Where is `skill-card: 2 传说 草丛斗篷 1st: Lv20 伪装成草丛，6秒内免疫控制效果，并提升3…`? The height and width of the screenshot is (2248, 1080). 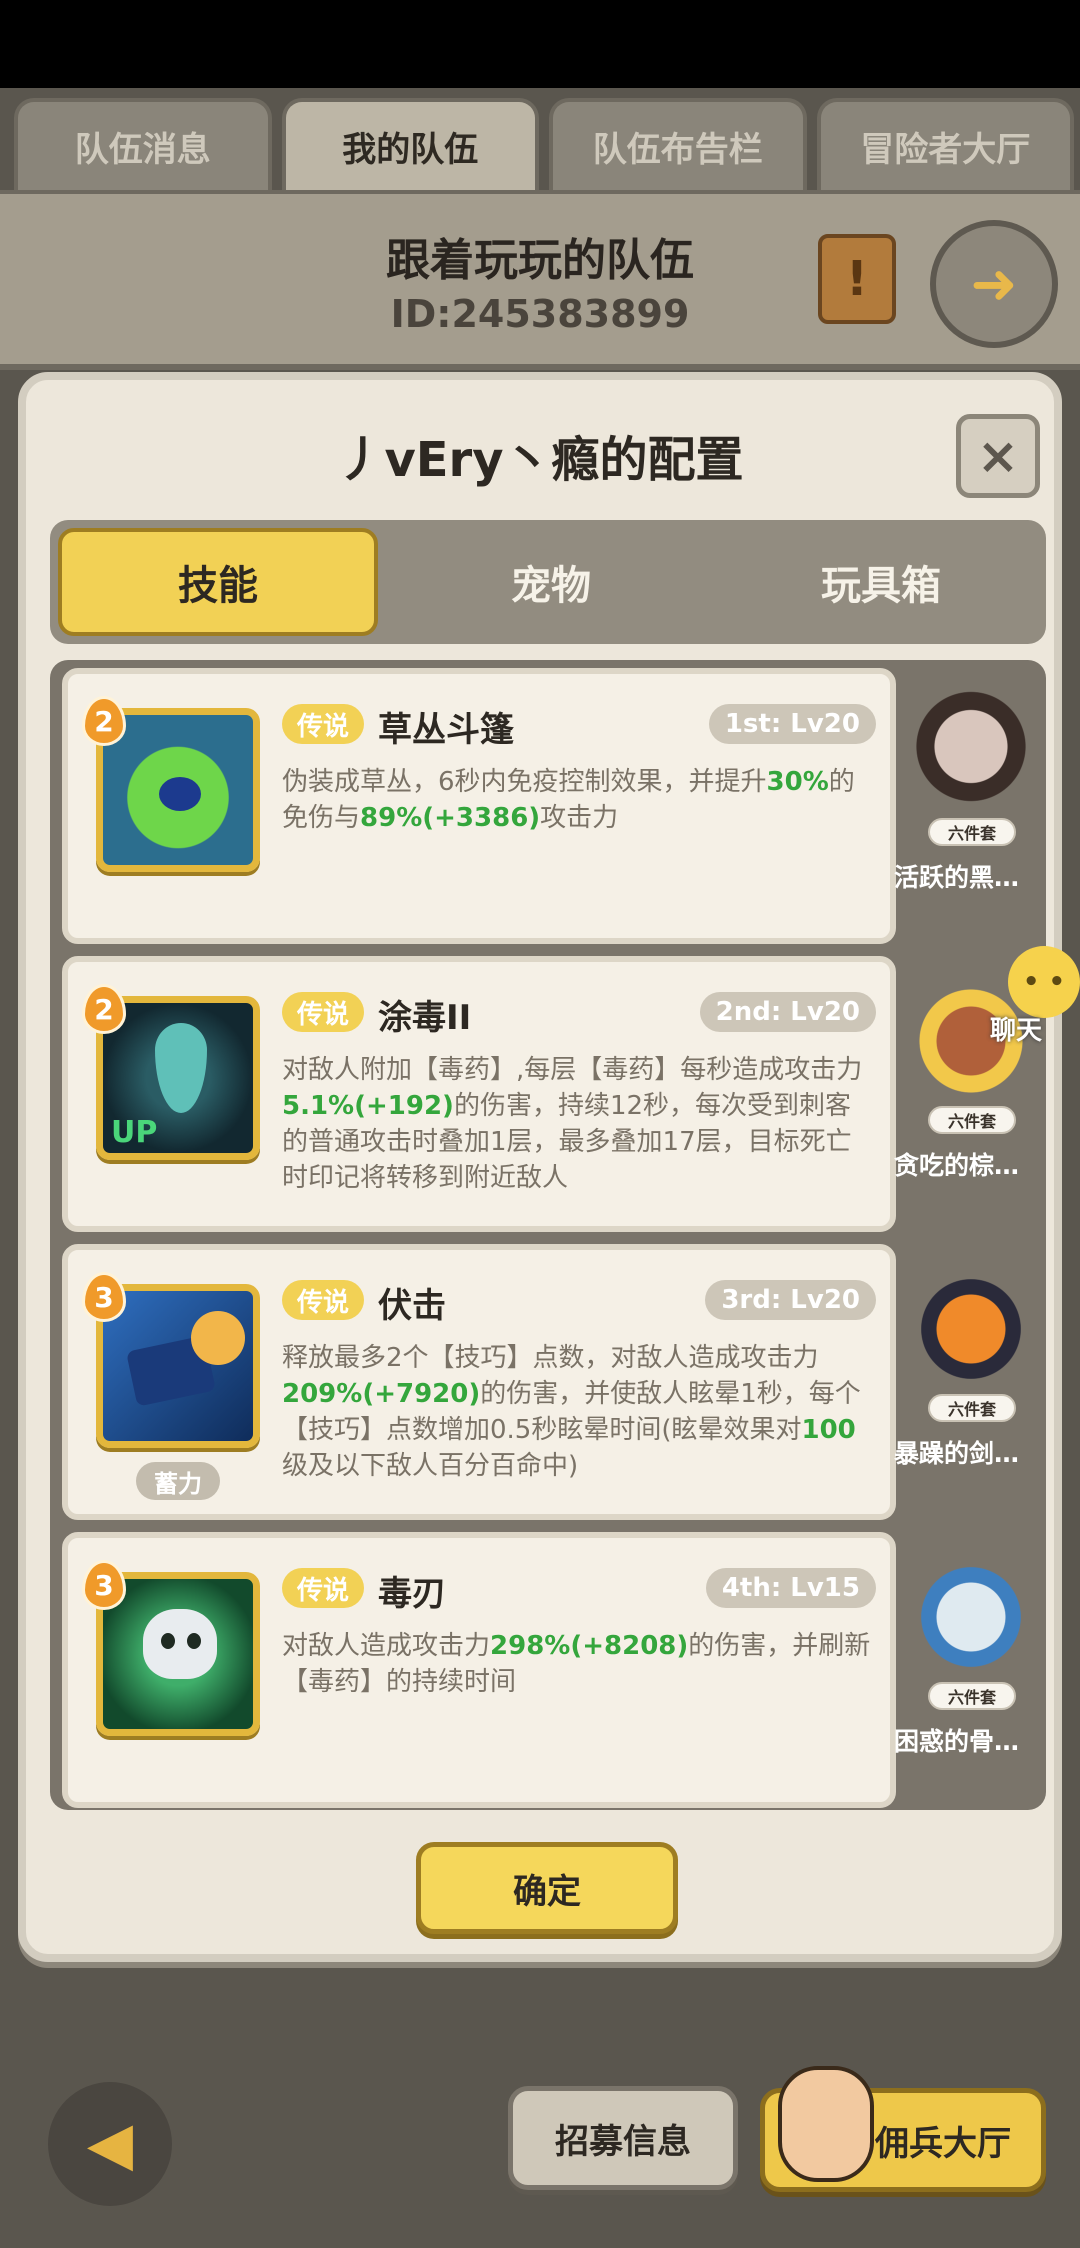
skill-card: 2 传说 草丛斗篷 1st: Lv20 伪装成草丛，6秒内免疫控制效果，并提升3… is located at coordinates (479, 806).